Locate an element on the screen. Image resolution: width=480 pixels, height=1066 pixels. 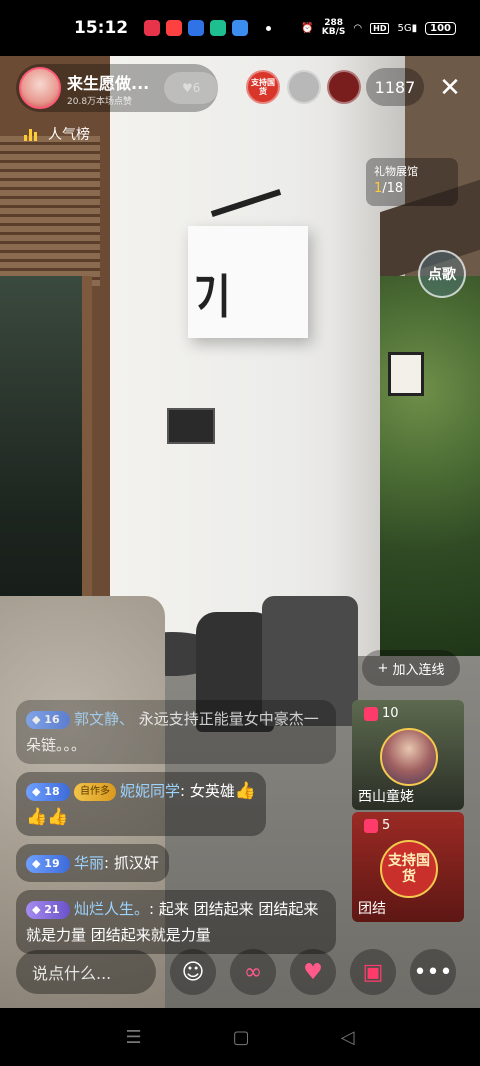
host-info: 来生愿做... 20.8万本场点赞 ♥ 6 is located at coordinates (117, 88).